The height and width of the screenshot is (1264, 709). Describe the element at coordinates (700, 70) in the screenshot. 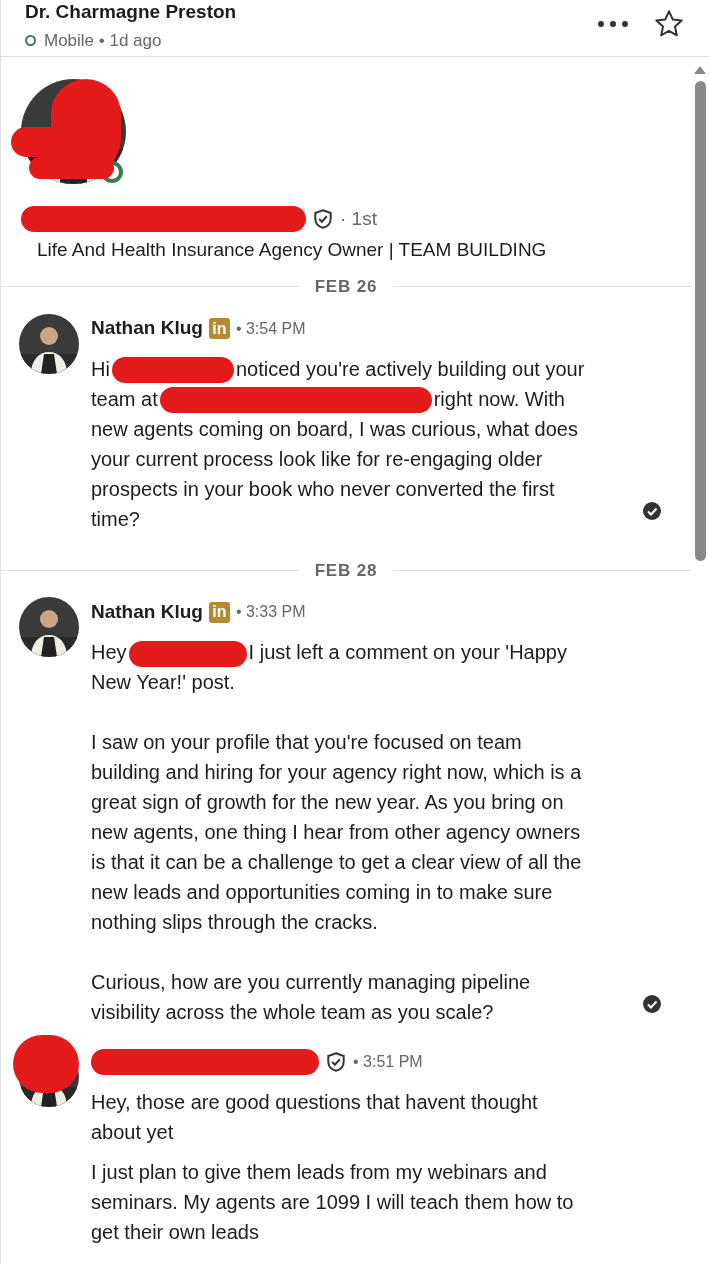

I see `scroll-up-icon` at that location.